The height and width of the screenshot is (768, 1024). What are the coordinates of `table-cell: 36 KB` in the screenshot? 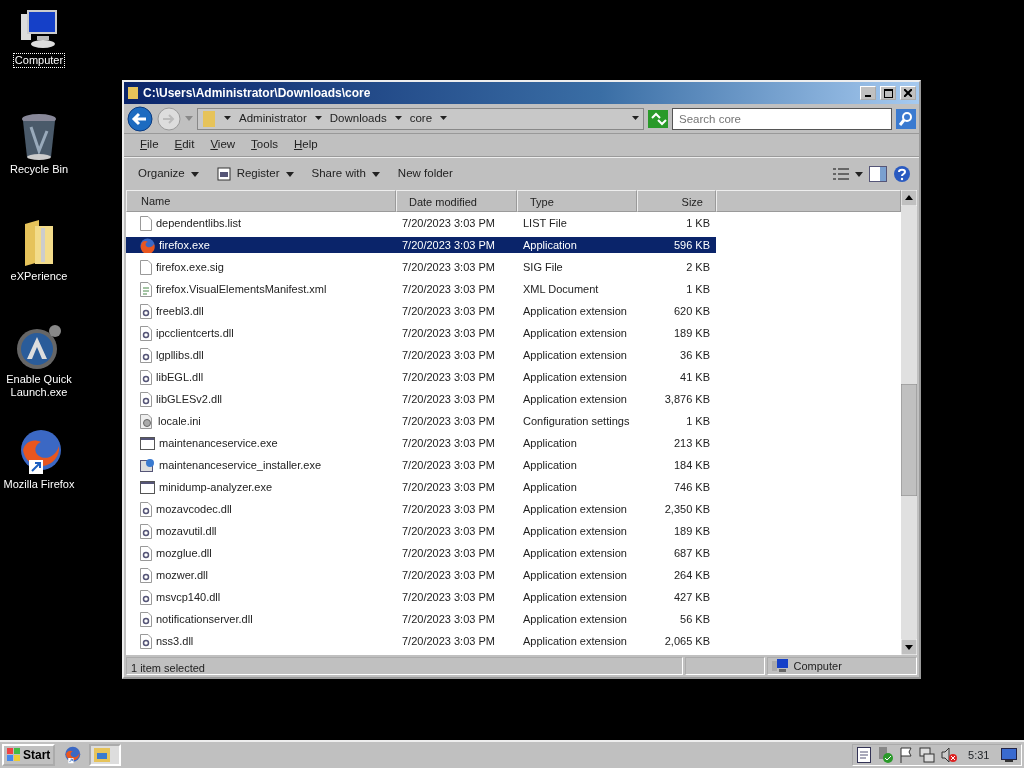 It's located at (695, 354).